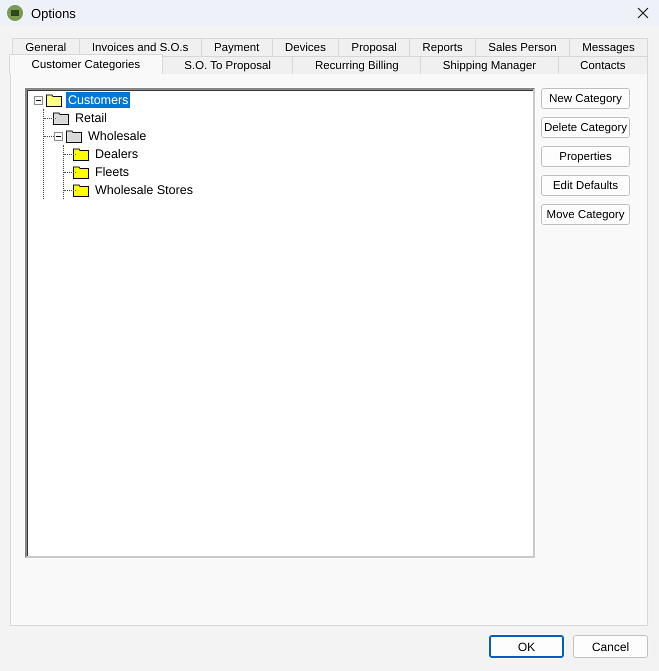 Image resolution: width=659 pixels, height=671 pixels. I want to click on app-icon, so click(15, 13).